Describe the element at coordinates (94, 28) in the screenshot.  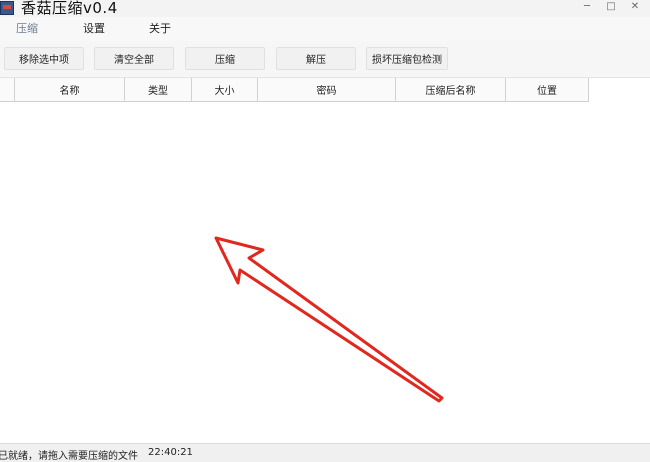
I see `menu-settings: 设置` at that location.